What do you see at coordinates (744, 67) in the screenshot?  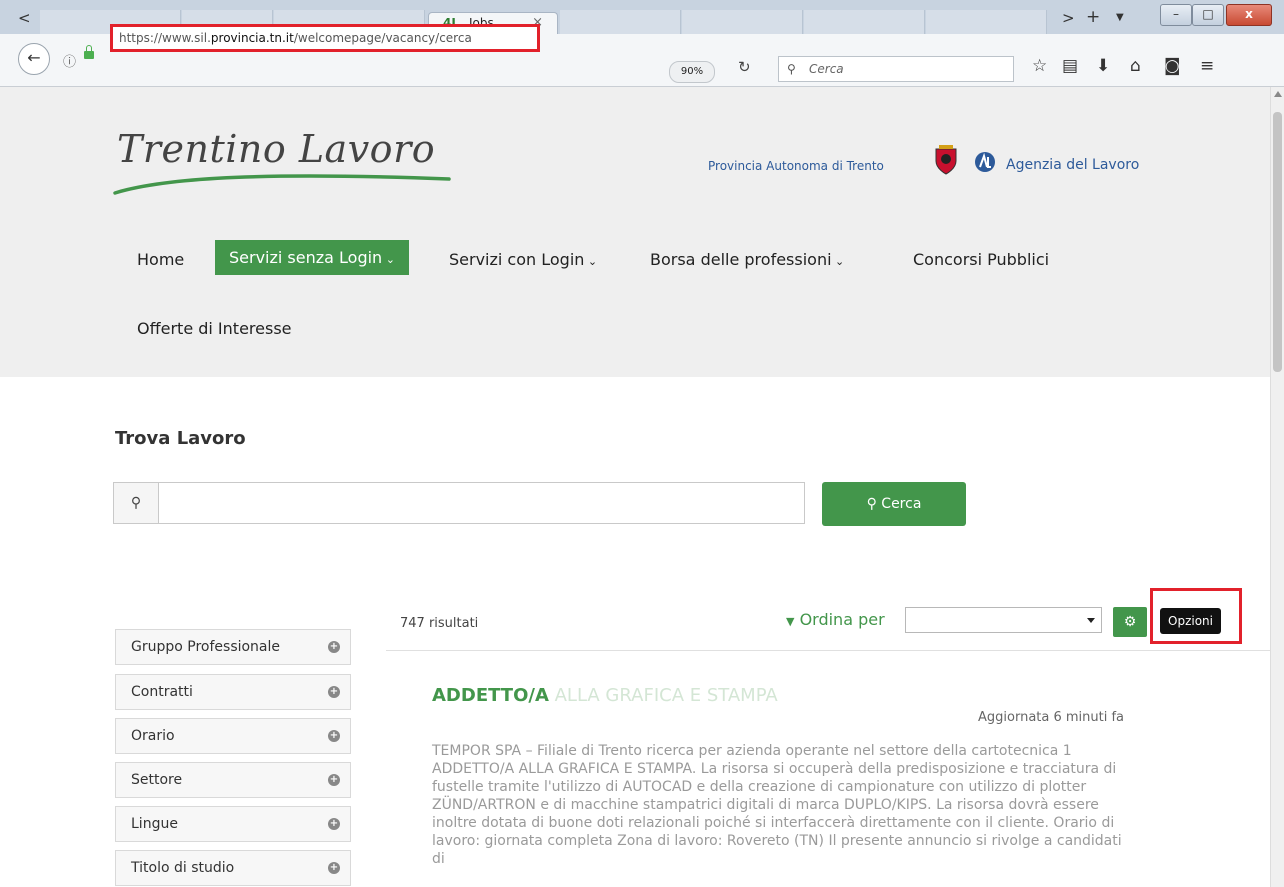 I see `reload-icon: ↻` at bounding box center [744, 67].